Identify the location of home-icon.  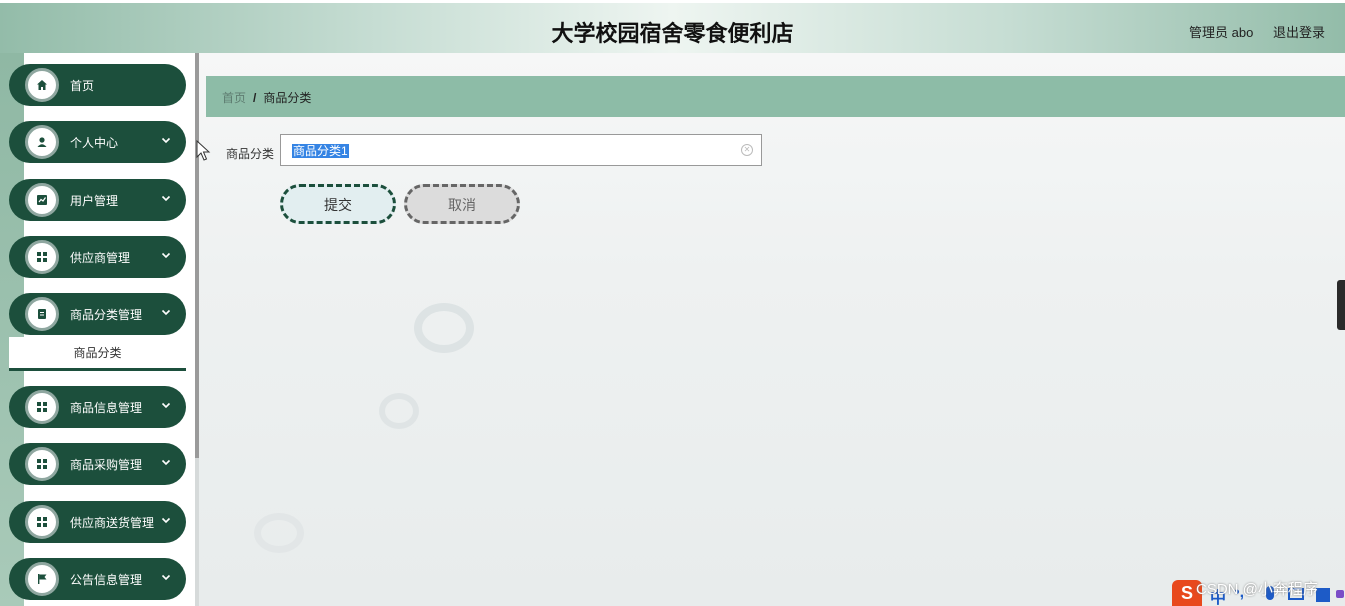
(42, 85).